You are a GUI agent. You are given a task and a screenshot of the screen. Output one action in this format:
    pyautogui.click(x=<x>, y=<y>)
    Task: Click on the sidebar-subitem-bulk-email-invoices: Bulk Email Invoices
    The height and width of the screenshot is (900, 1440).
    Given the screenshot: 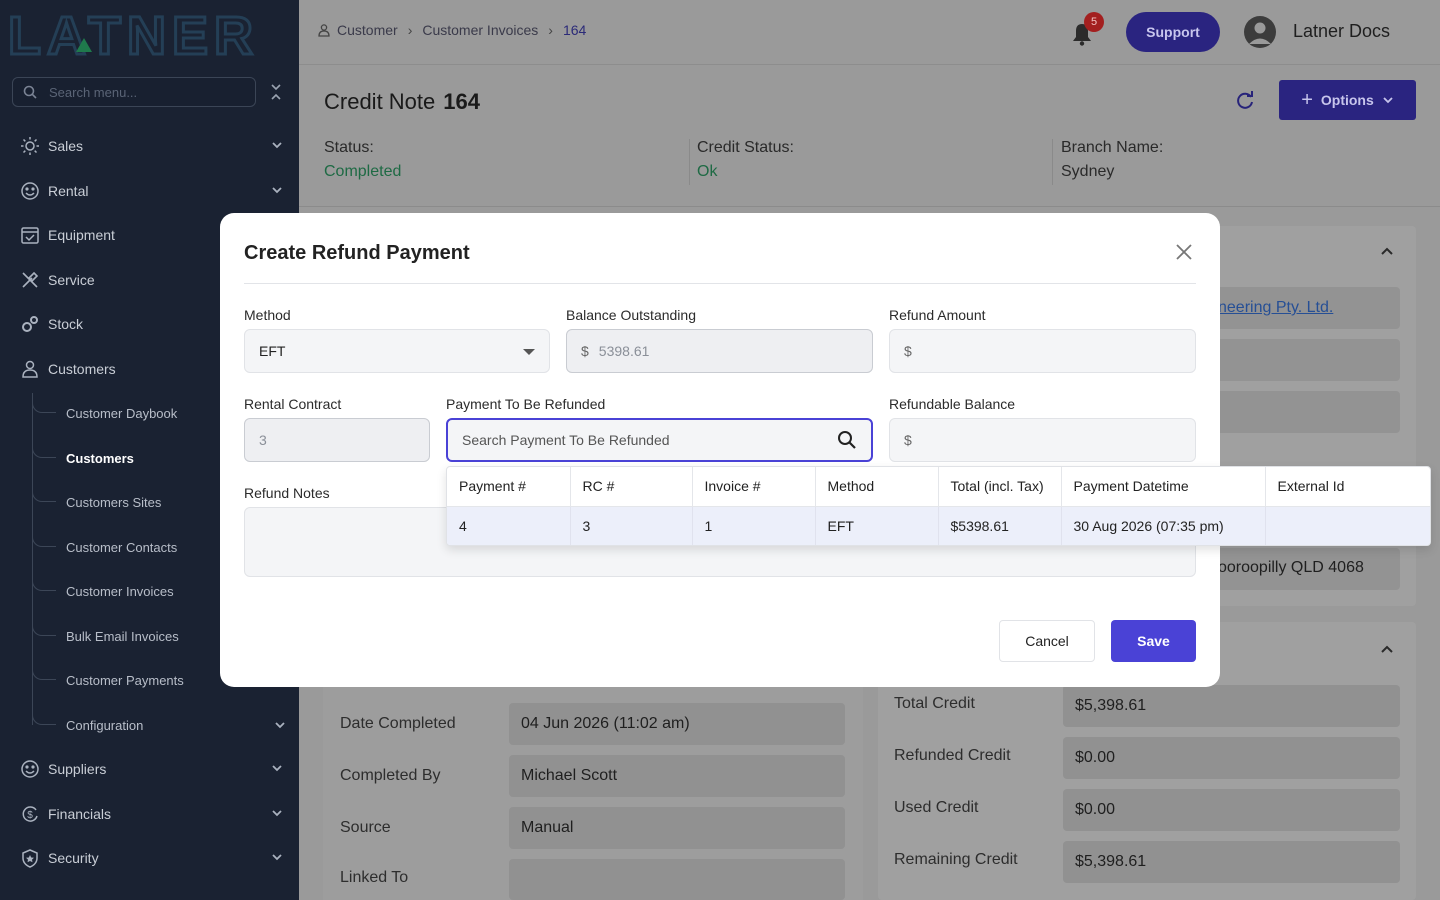 What is the action you would take?
    pyautogui.click(x=122, y=636)
    